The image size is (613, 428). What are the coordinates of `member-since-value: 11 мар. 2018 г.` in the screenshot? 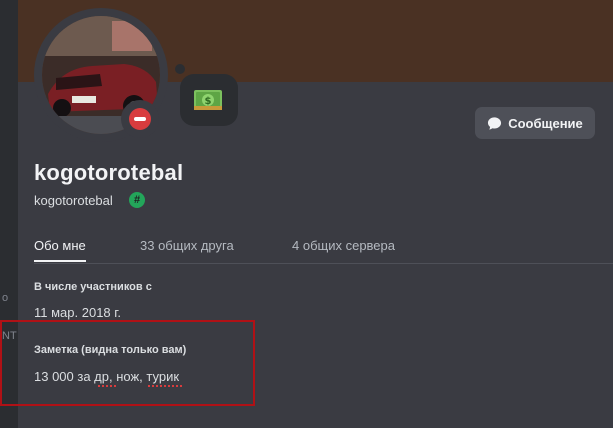 It's located at (78, 312).